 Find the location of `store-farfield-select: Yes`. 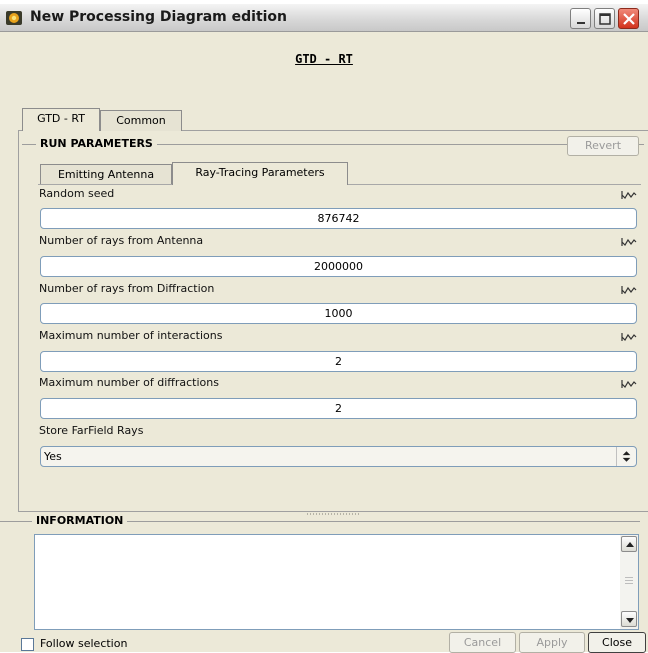

store-farfield-select: Yes is located at coordinates (338, 456).